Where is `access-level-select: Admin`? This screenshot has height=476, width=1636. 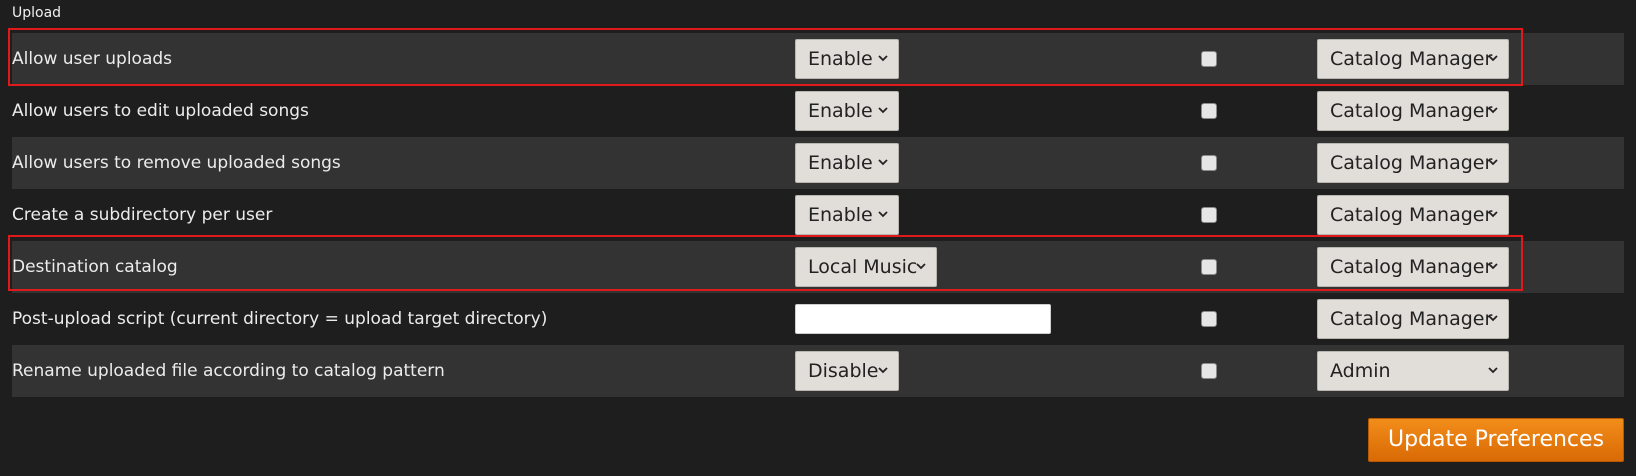
access-level-select: Admin is located at coordinates (1413, 371).